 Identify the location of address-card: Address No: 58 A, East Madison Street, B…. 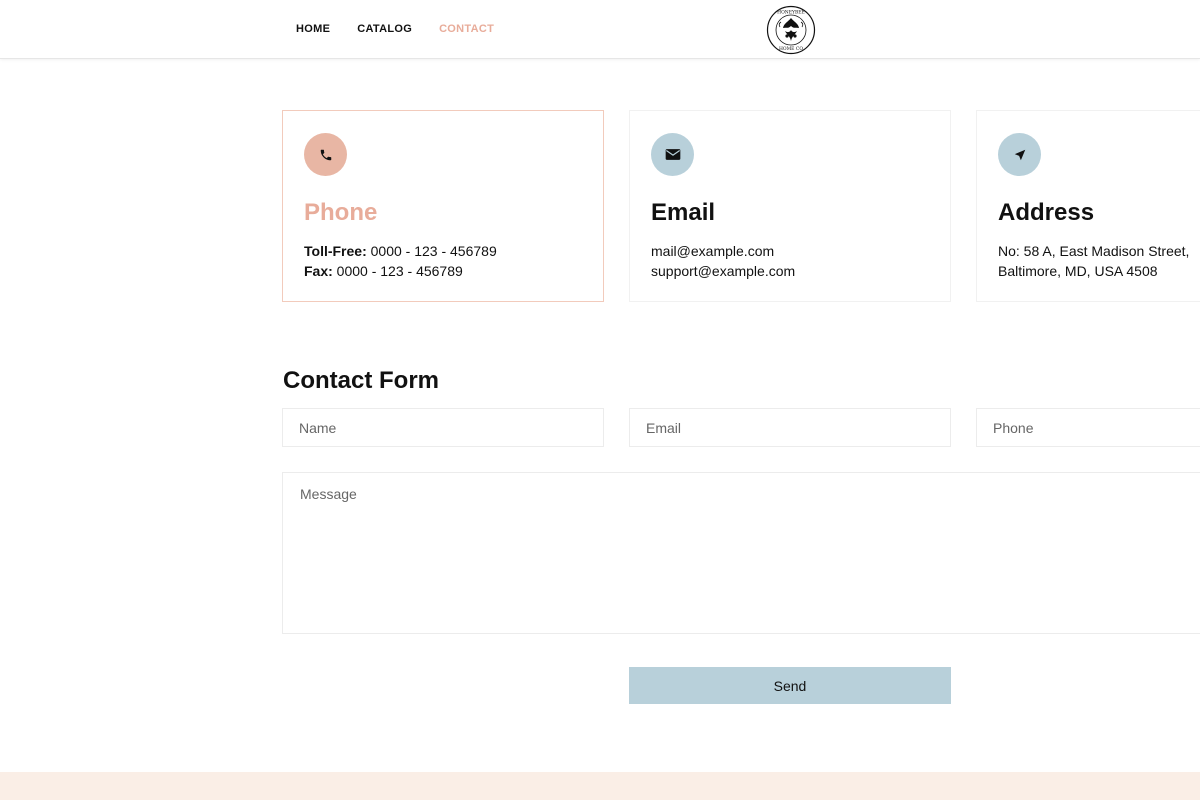
(1088, 206).